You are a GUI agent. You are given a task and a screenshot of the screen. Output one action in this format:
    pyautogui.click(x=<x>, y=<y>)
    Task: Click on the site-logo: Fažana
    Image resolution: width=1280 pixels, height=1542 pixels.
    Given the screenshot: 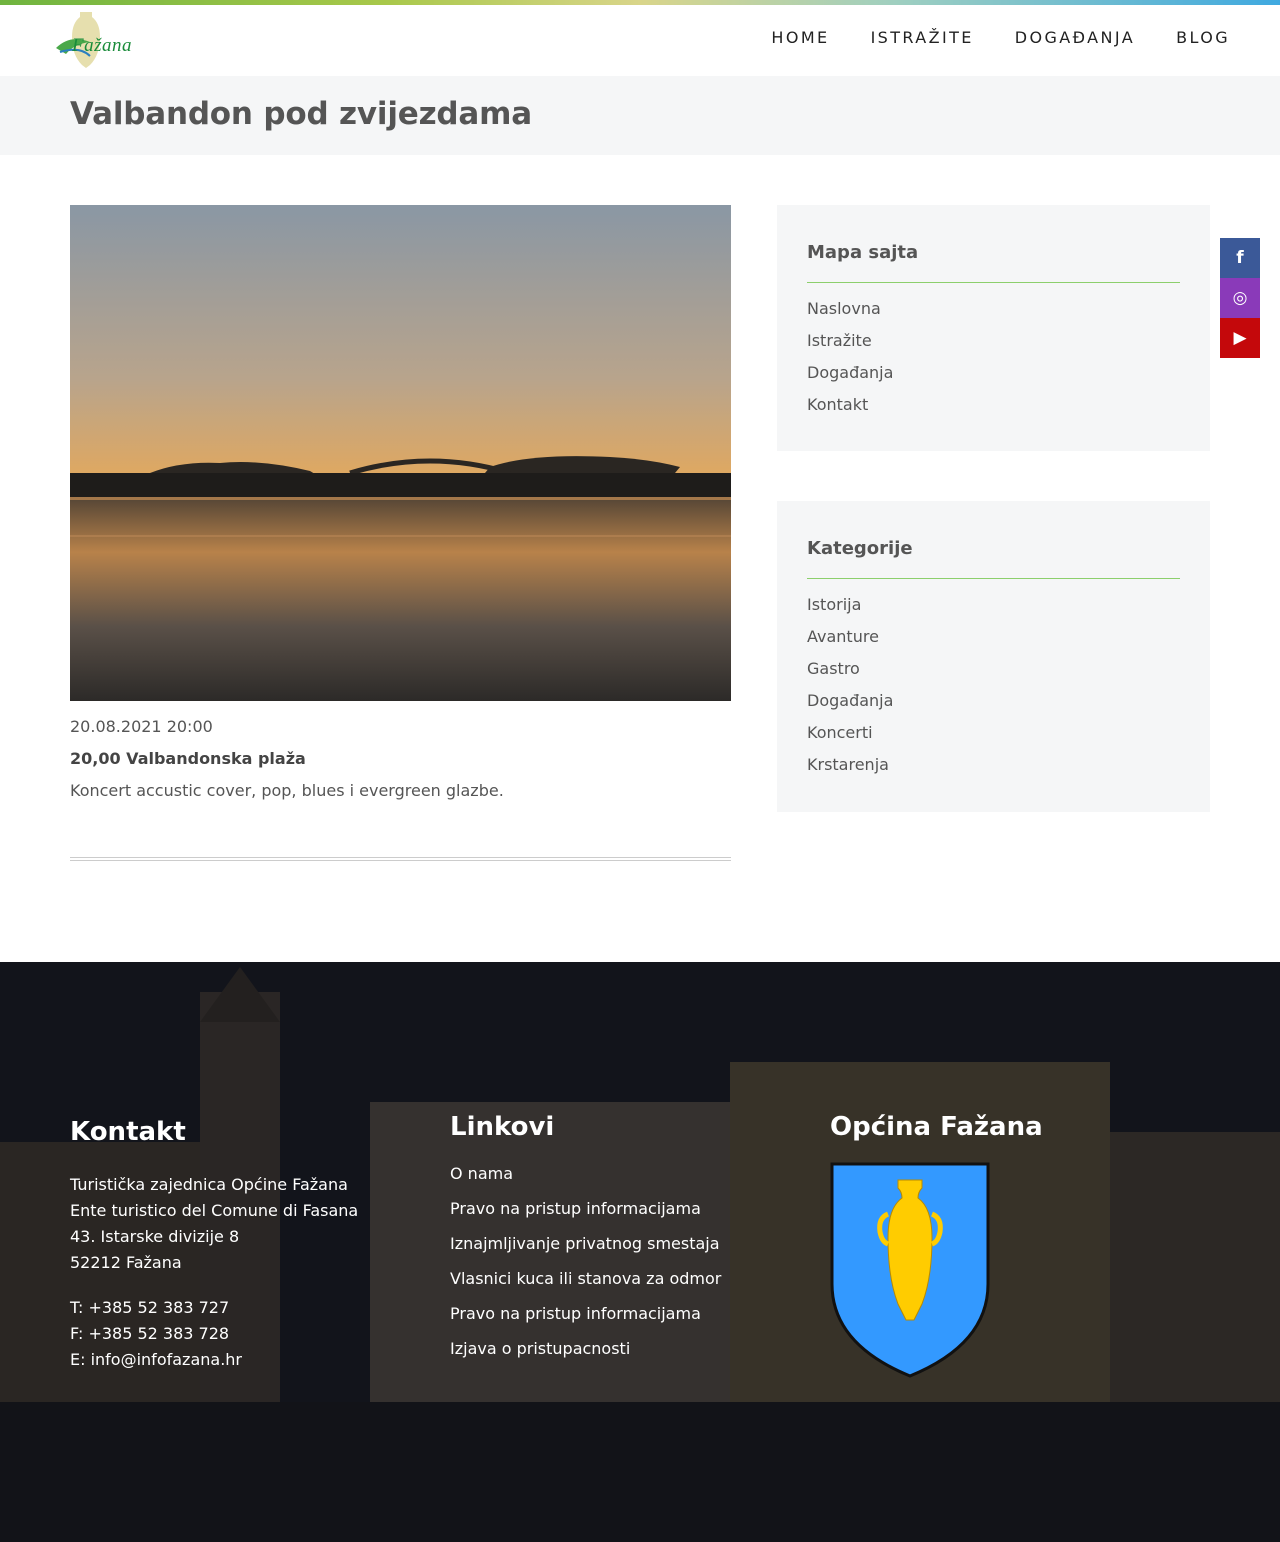 What is the action you would take?
    pyautogui.click(x=100, y=39)
    